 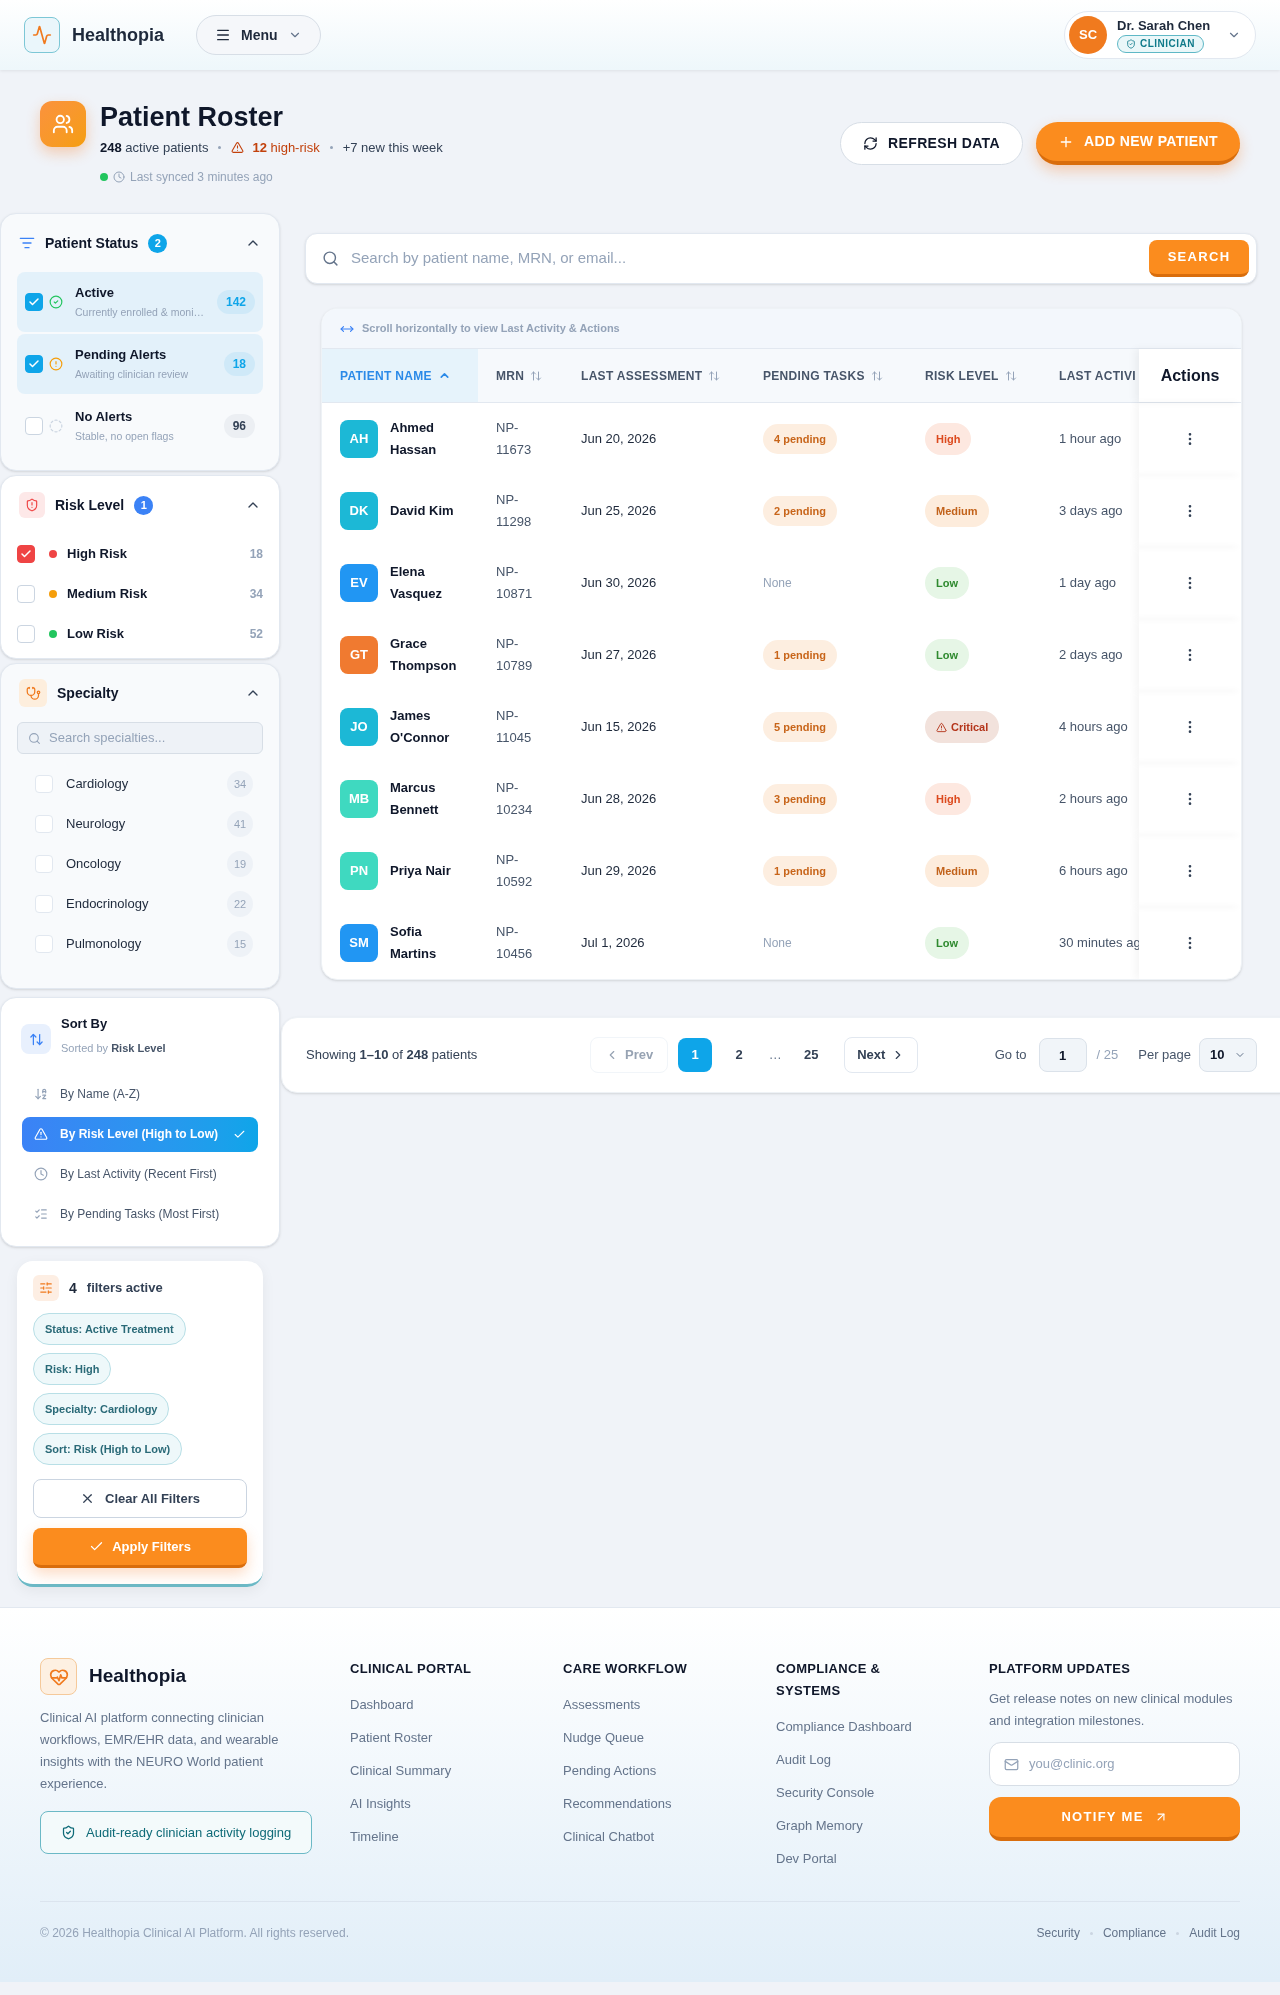 I want to click on option-label: Pulmonology, so click(x=104, y=944).